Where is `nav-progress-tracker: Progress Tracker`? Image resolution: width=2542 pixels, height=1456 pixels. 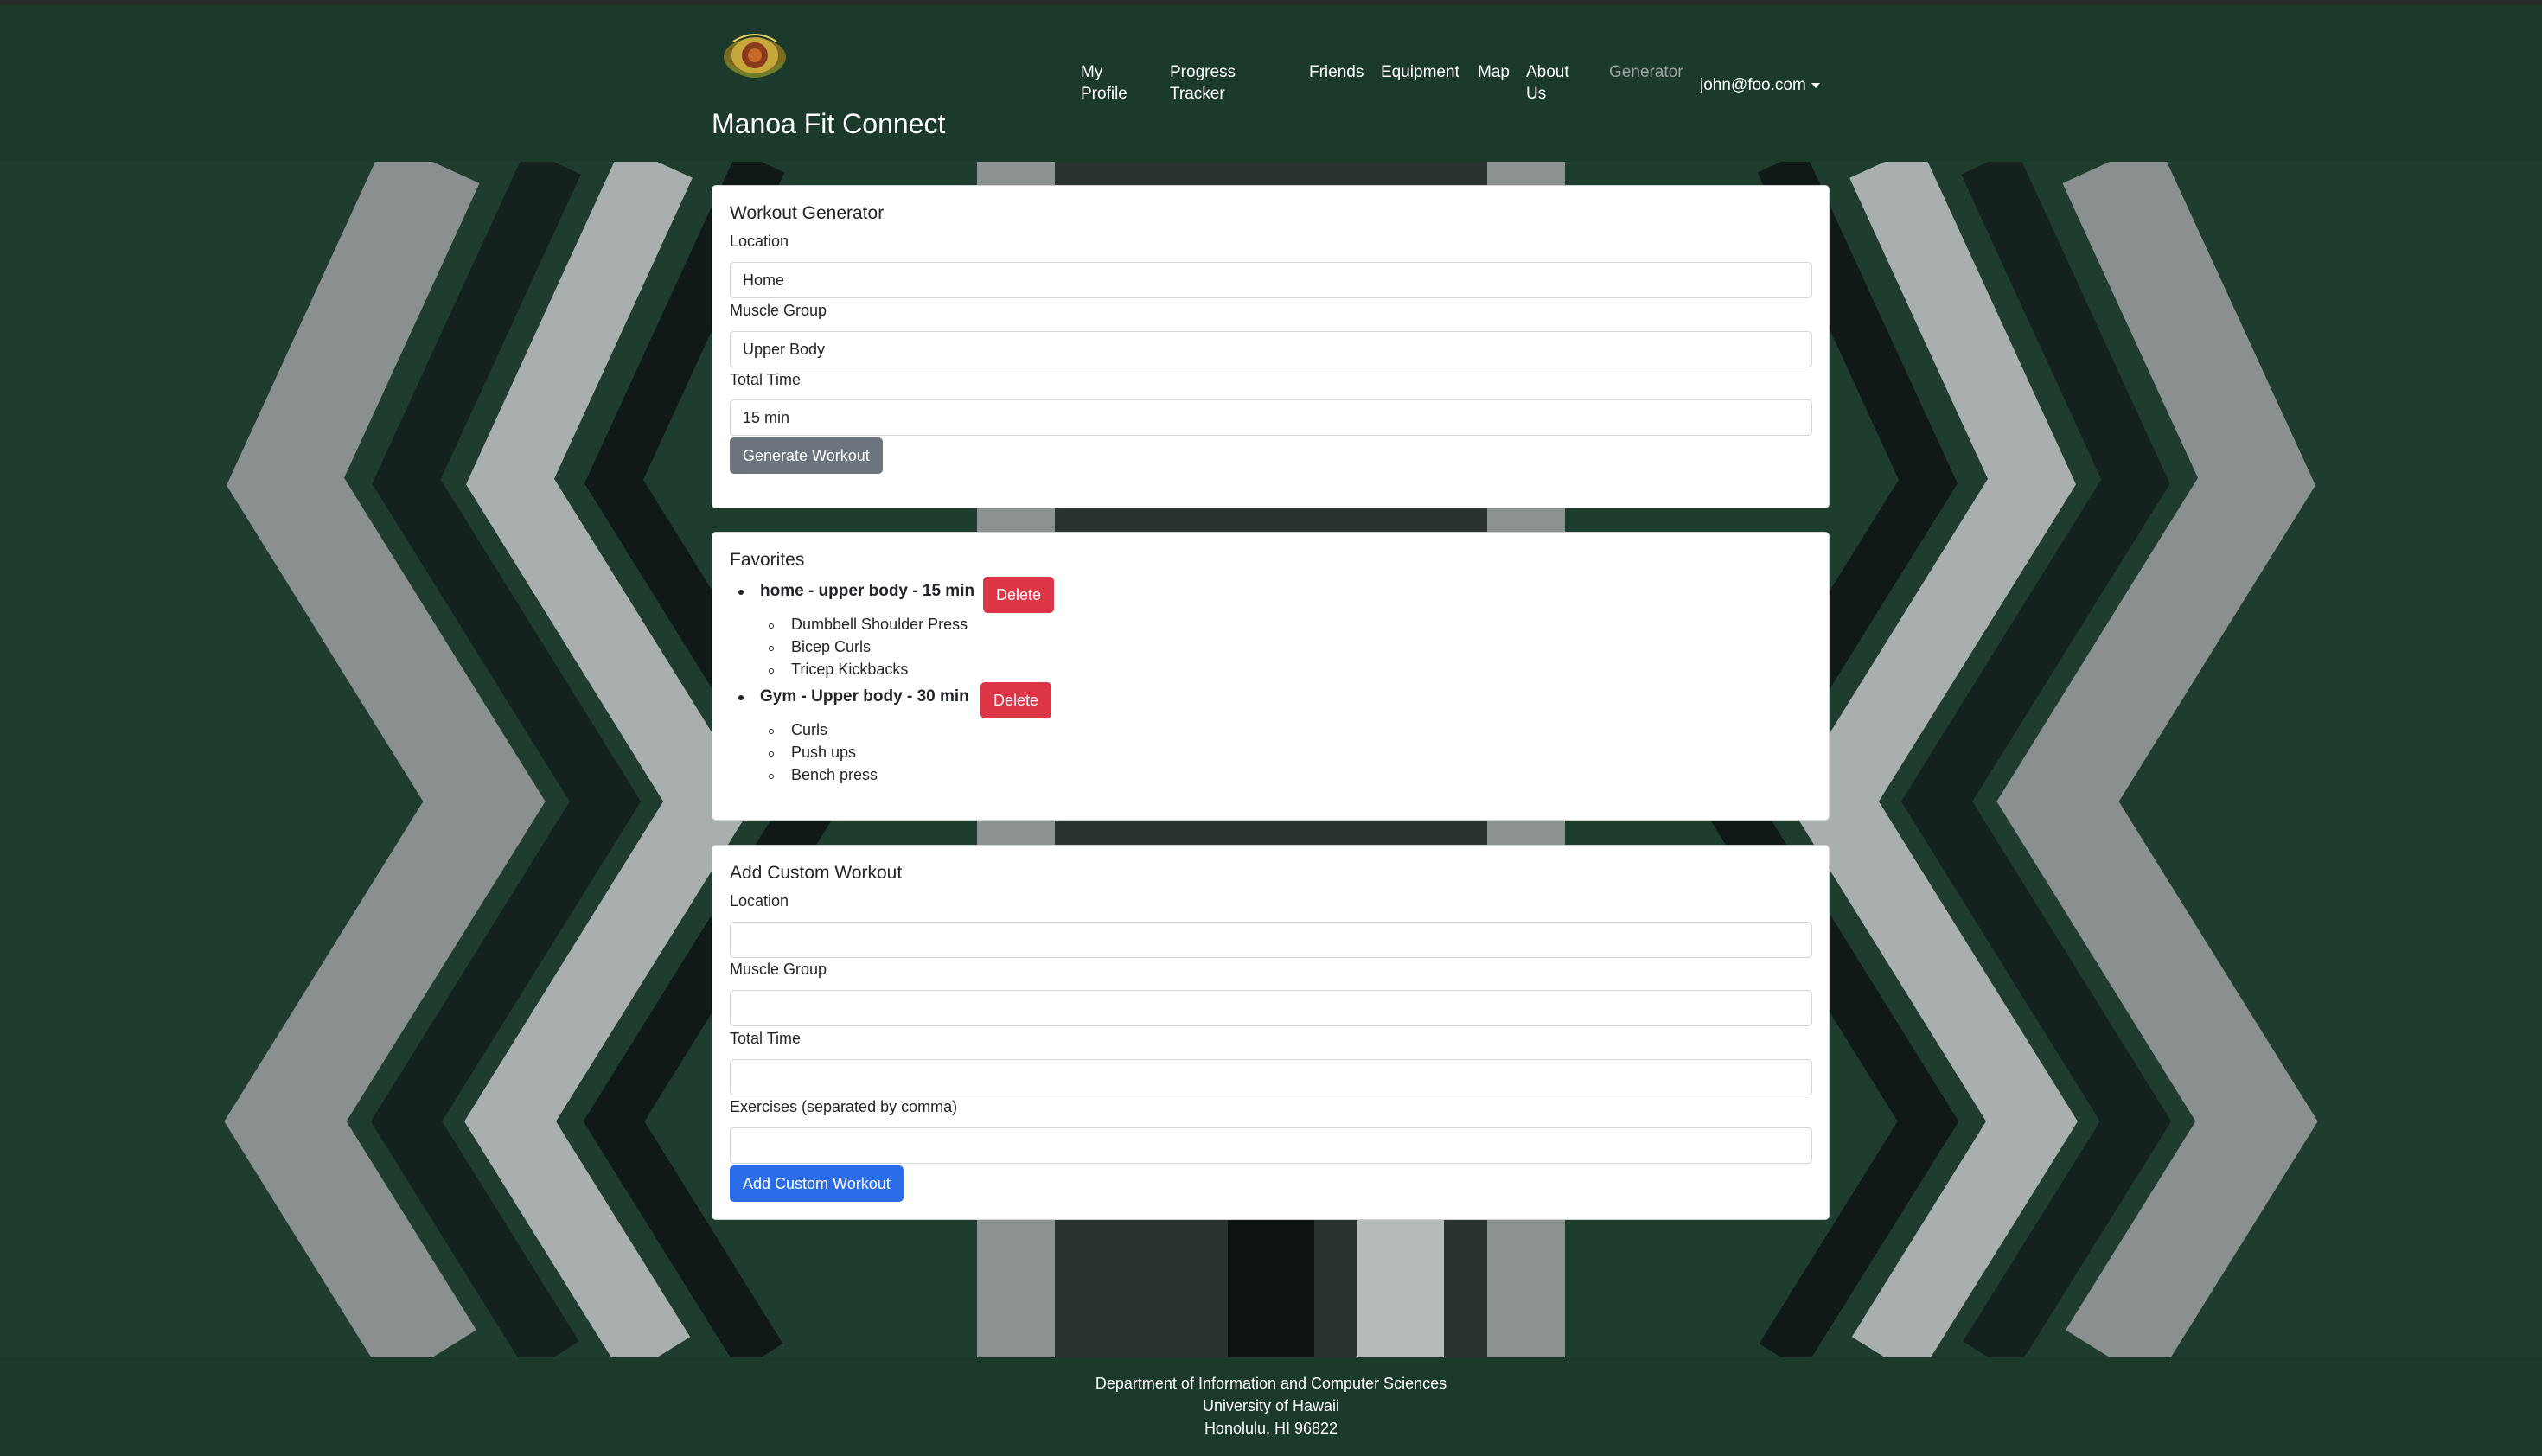
nav-progress-tracker: Progress Tracker is located at coordinates (1203, 83).